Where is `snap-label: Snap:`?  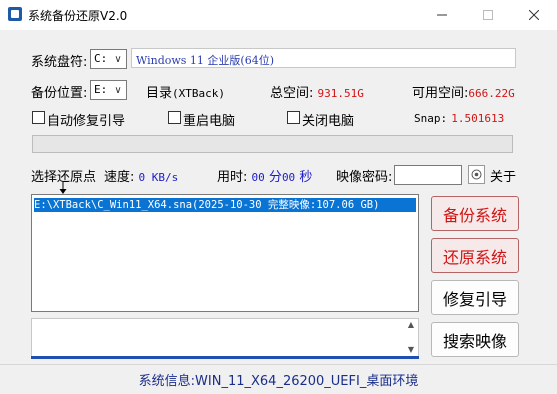 snap-label: Snap: is located at coordinates (431, 118).